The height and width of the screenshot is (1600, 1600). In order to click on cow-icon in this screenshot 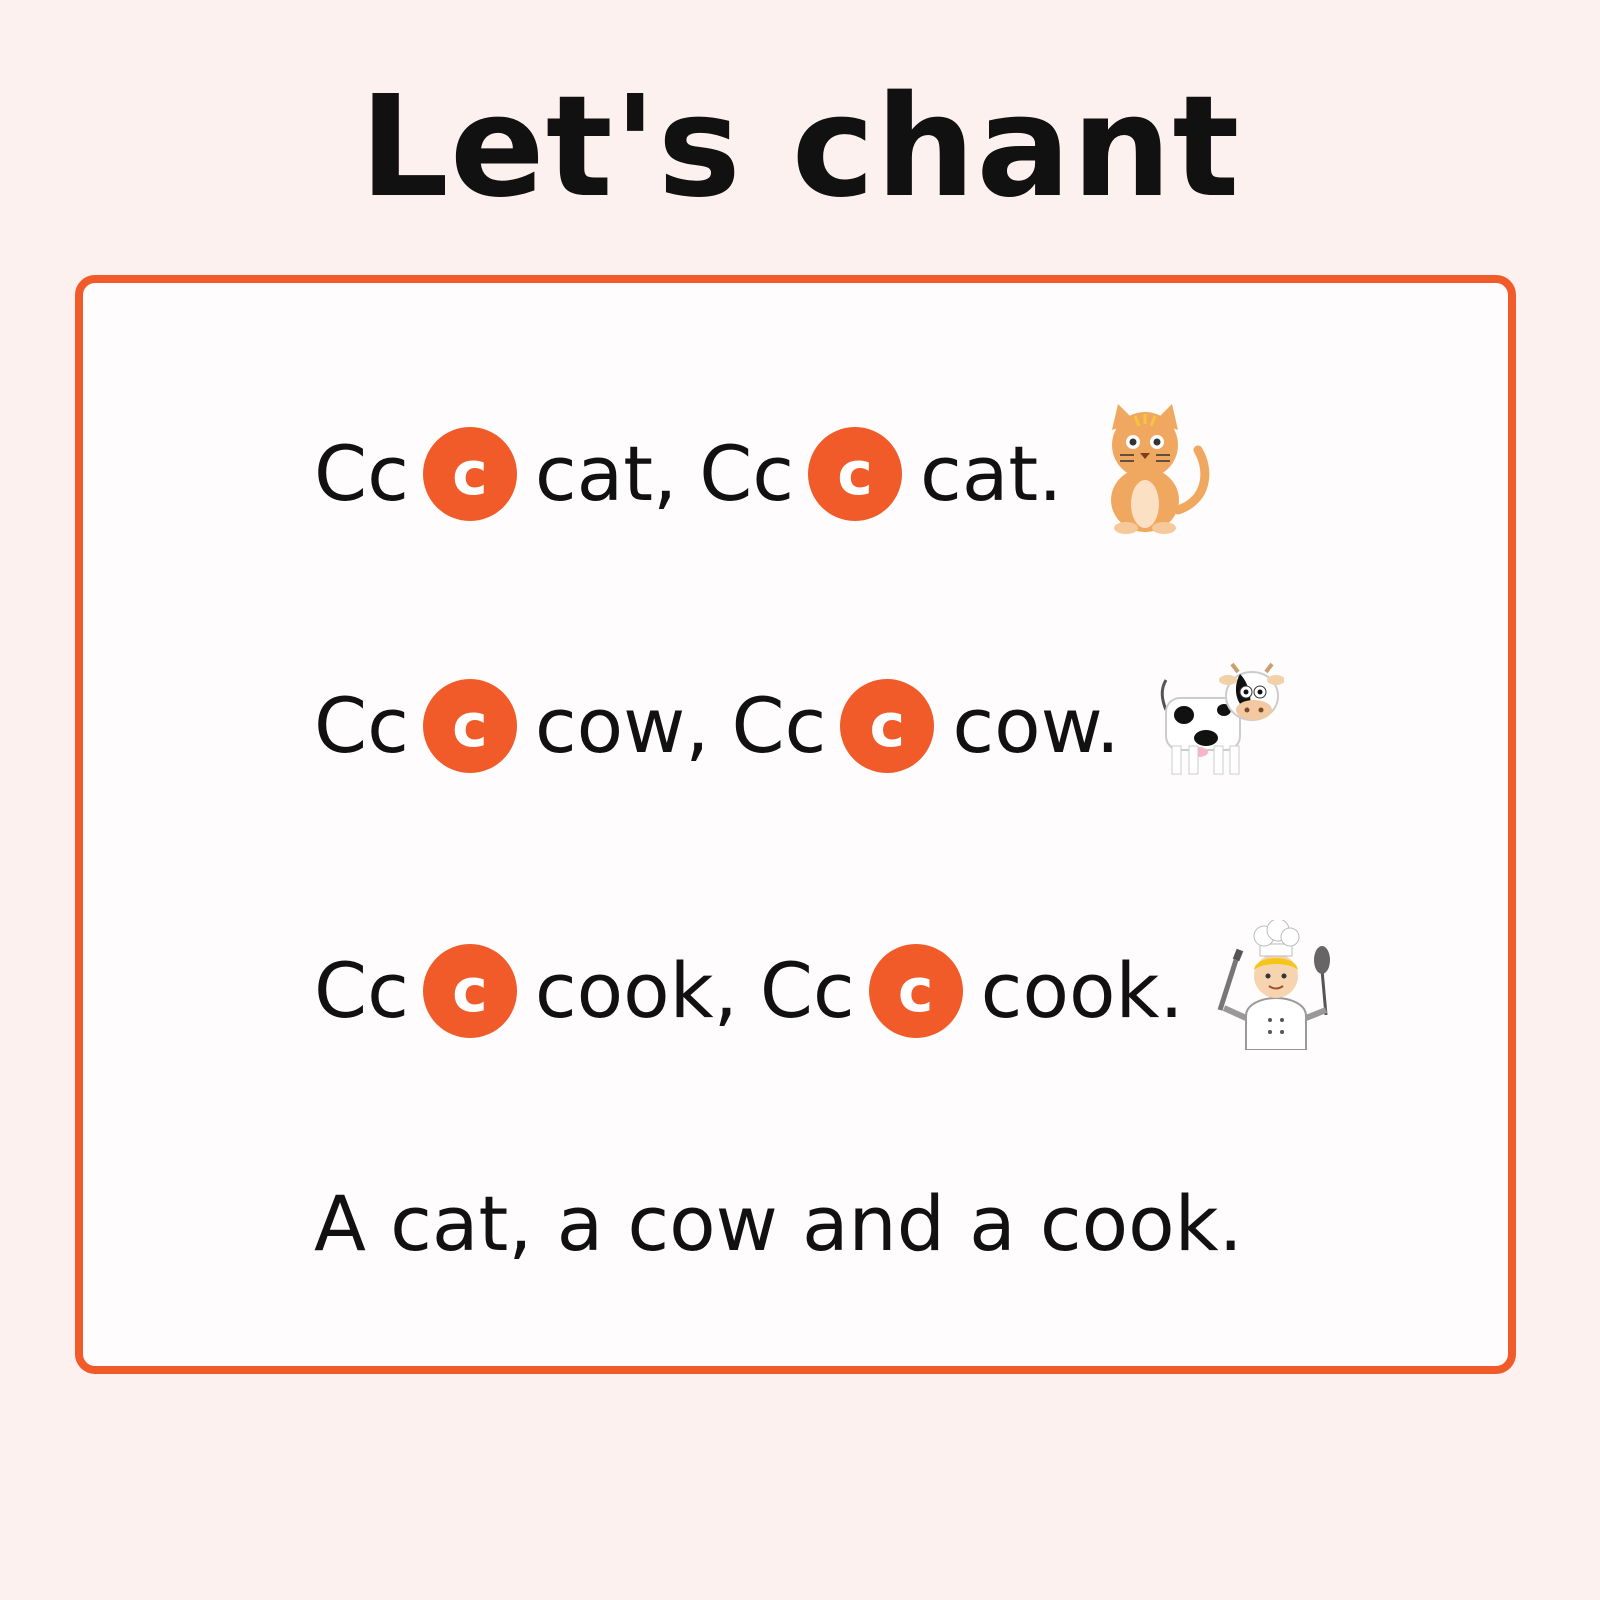, I will do `click(1214, 726)`.